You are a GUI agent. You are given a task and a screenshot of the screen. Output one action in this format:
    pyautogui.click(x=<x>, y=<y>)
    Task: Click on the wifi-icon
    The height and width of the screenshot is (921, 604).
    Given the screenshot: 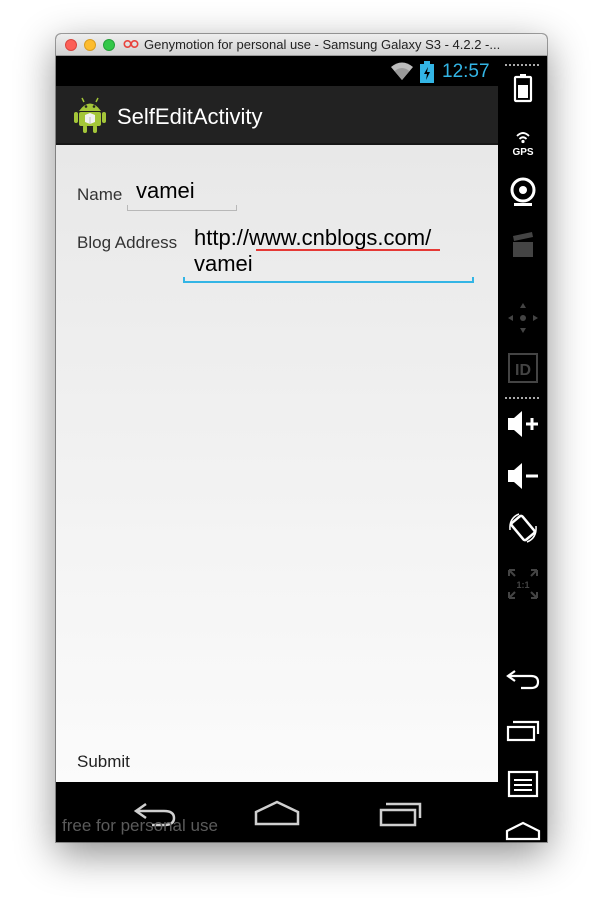 What is the action you would take?
    pyautogui.click(x=402, y=71)
    